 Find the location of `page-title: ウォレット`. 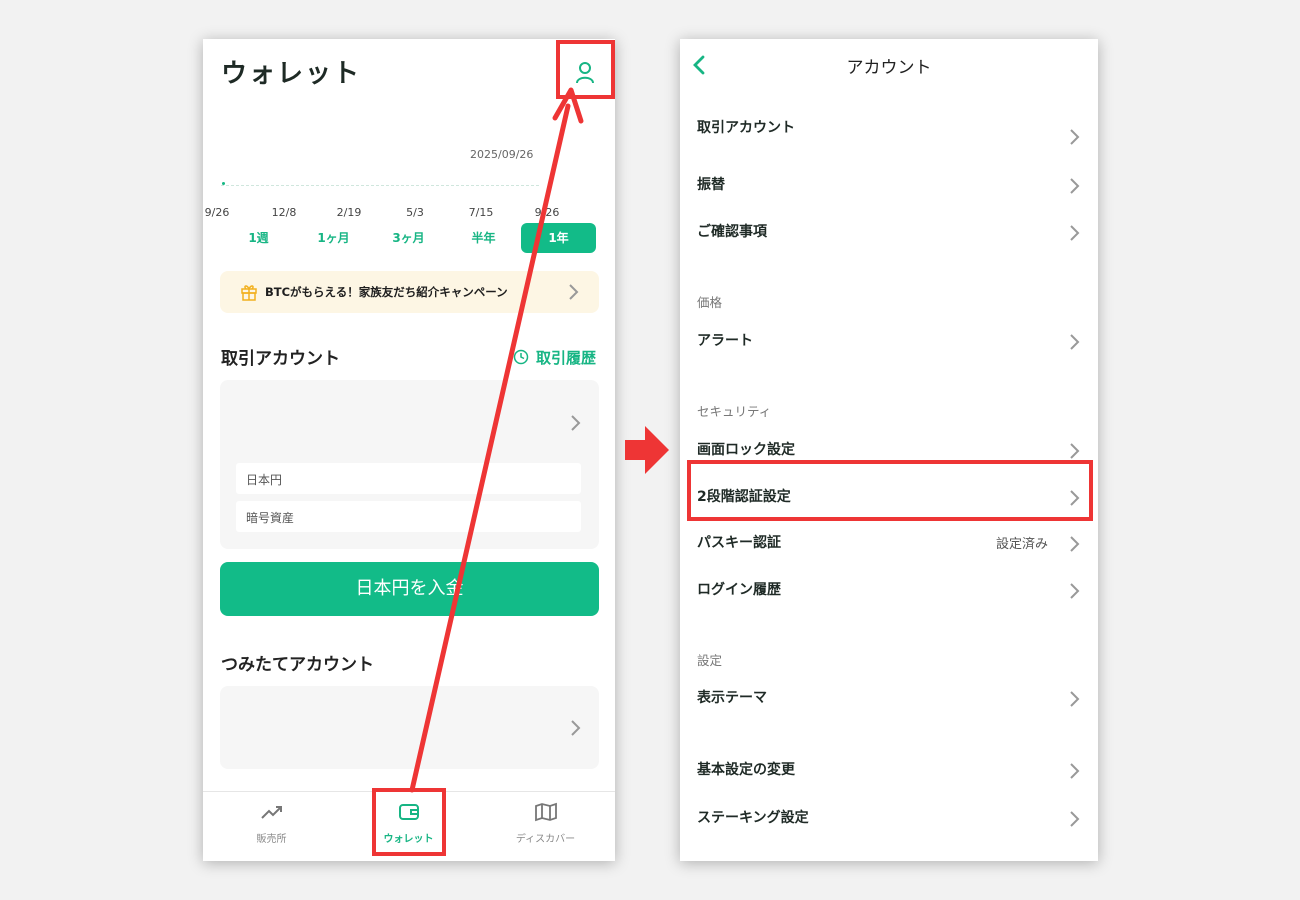

page-title: ウォレット is located at coordinates (291, 74).